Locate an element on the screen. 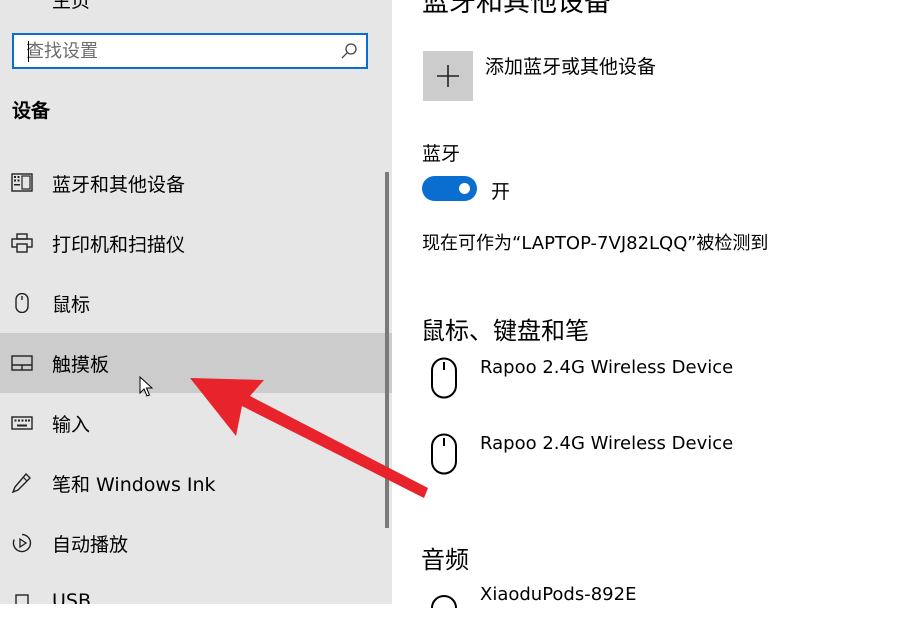  search-icon is located at coordinates (349, 51).